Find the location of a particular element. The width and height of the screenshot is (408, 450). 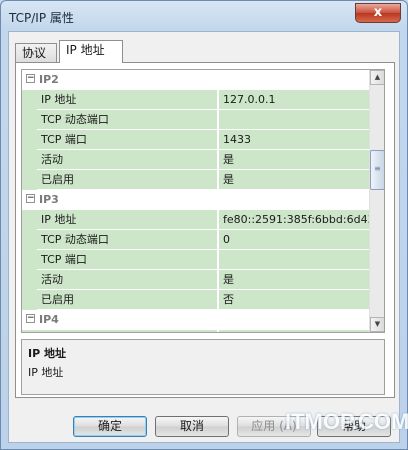

property-row: IP 地址192.168.22.14 is located at coordinates (196, 331).